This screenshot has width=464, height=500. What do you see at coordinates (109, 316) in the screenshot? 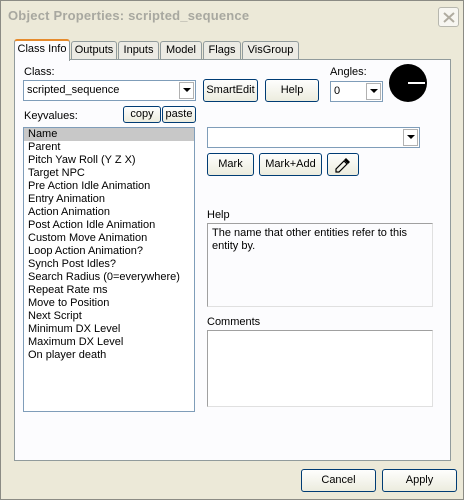
I see `list-item: Next Script` at bounding box center [109, 316].